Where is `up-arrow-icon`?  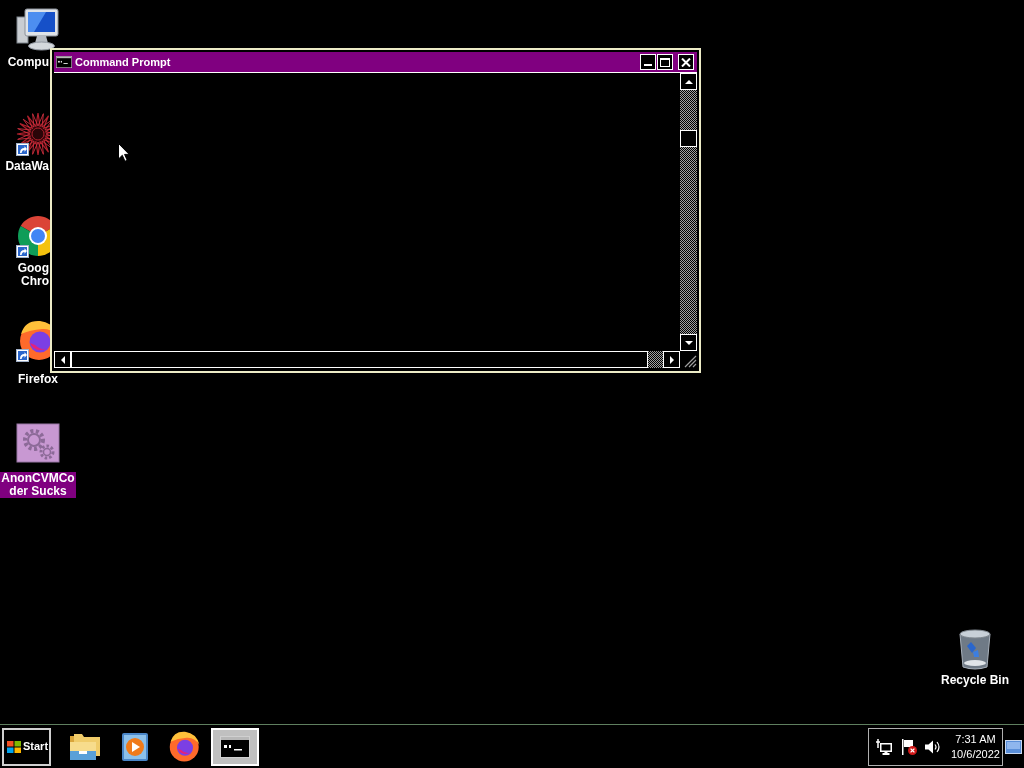 up-arrow-icon is located at coordinates (688, 81).